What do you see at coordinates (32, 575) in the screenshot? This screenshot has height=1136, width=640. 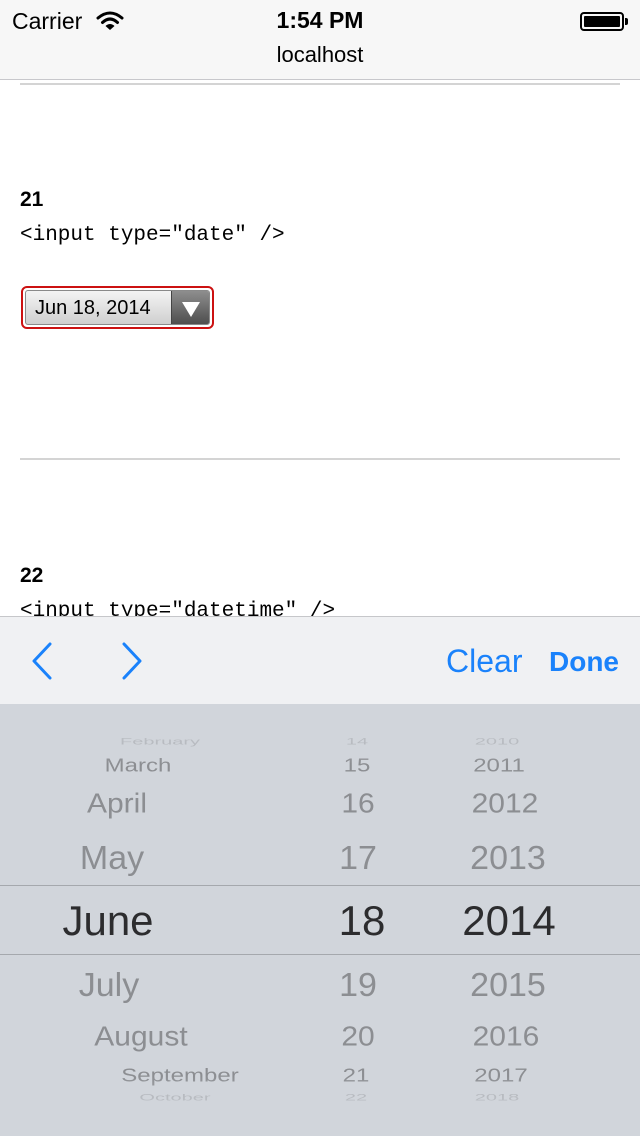 I see `section-number: 22` at bounding box center [32, 575].